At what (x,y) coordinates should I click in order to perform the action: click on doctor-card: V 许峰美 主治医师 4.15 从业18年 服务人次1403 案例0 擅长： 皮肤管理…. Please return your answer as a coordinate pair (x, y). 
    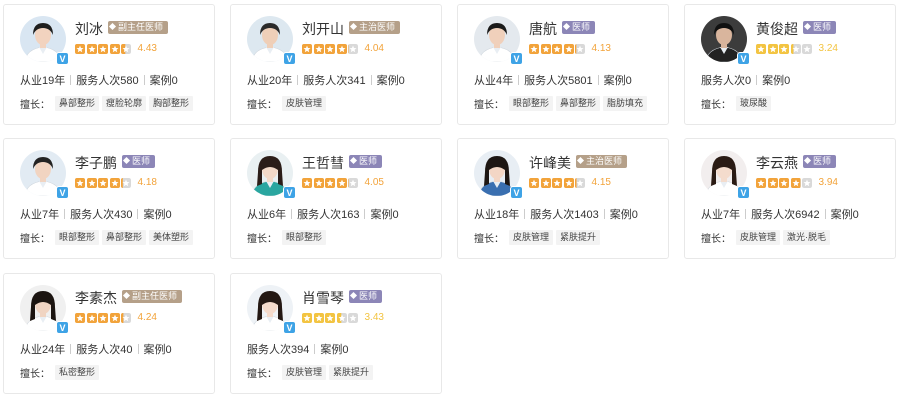
    Looking at the image, I should click on (563, 198).